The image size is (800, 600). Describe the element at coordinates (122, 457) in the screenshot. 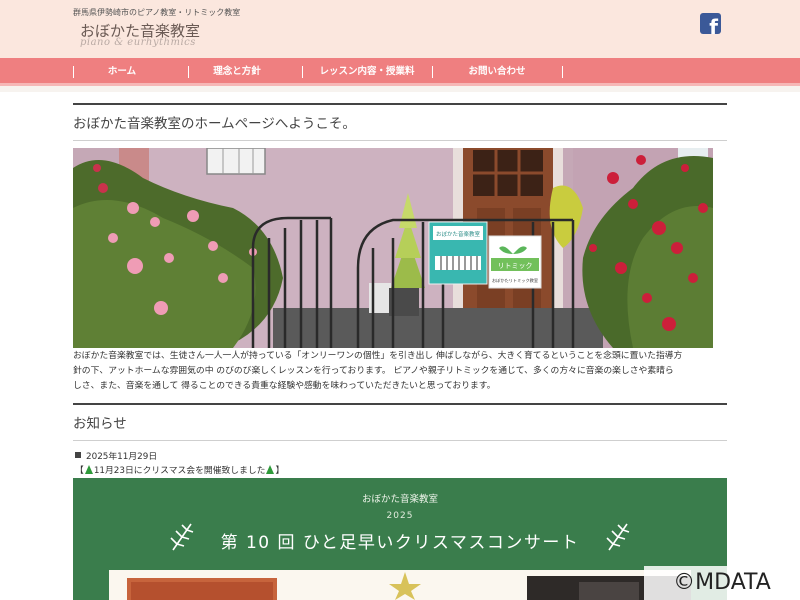

I see `news-date-text: 2025年11月29日` at that location.